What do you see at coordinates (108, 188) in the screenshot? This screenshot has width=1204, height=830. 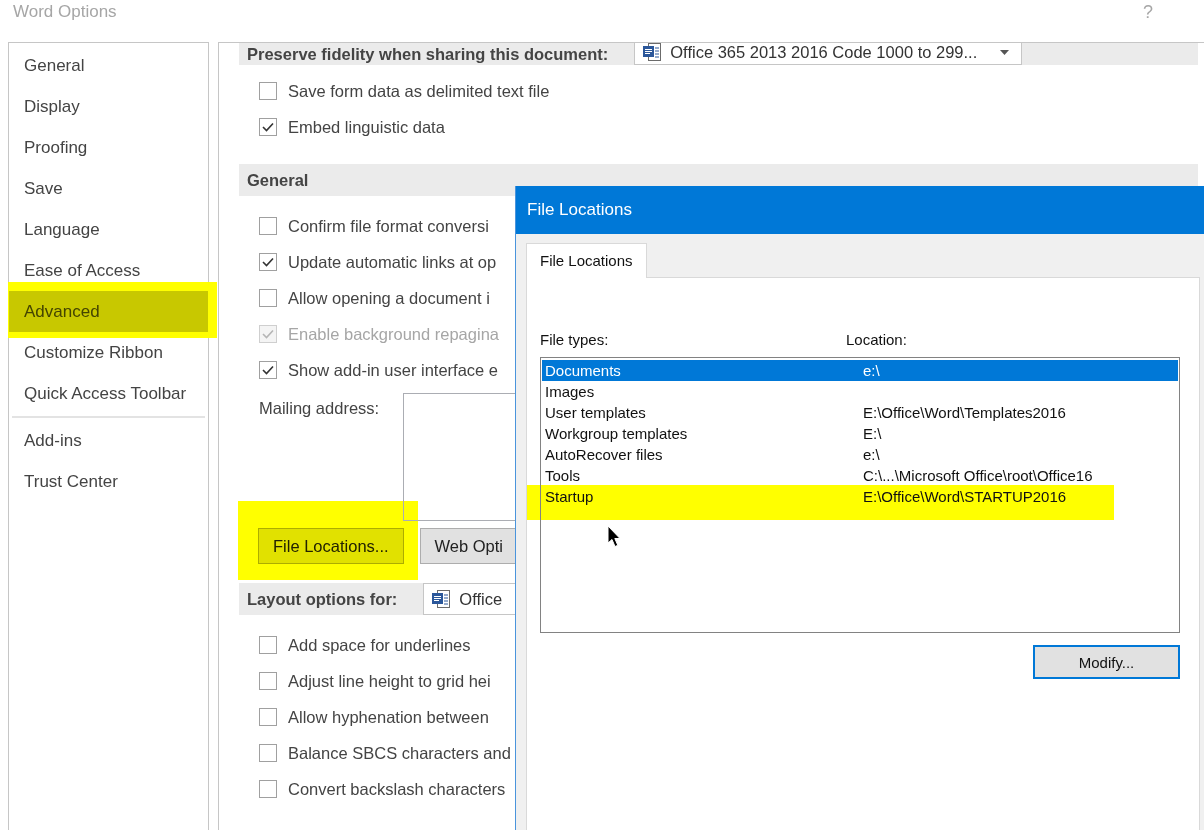 I see `sidebar-item: Save` at bounding box center [108, 188].